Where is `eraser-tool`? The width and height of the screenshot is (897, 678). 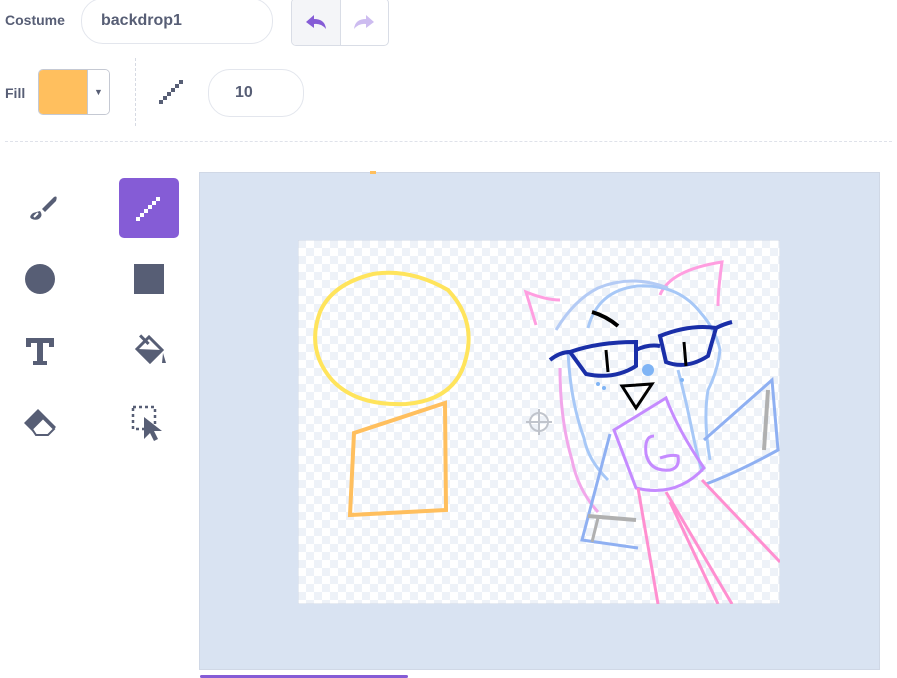 eraser-tool is located at coordinates (40, 423).